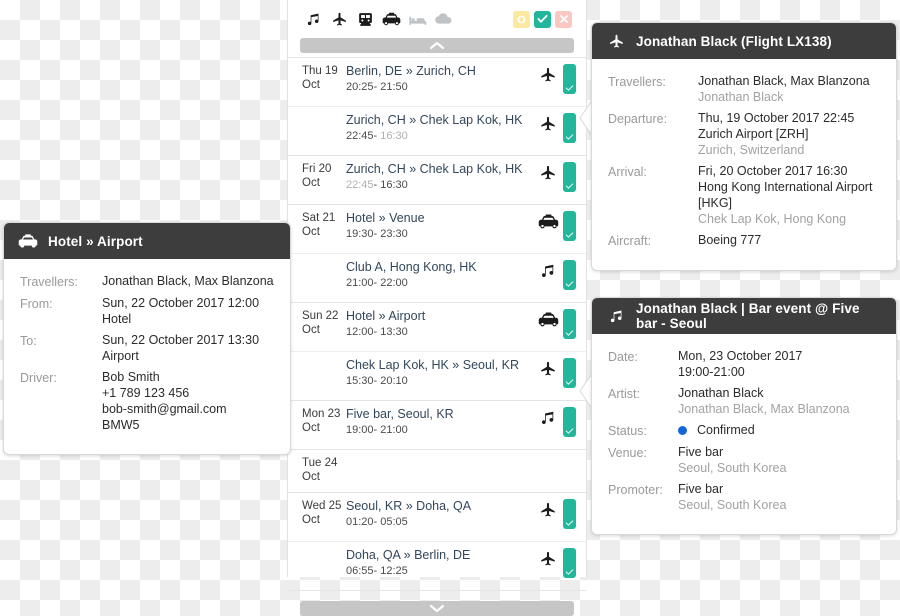 The image size is (900, 616). I want to click on detail-field-value: Boeing 777, so click(730, 240).